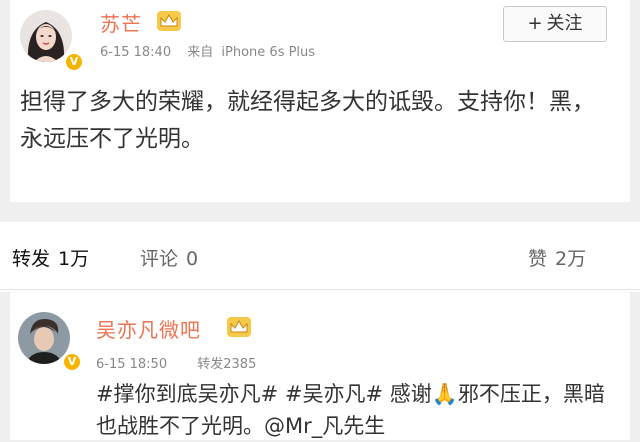  What do you see at coordinates (74, 62) in the screenshot?
I see `verified-badge-icon: V` at bounding box center [74, 62].